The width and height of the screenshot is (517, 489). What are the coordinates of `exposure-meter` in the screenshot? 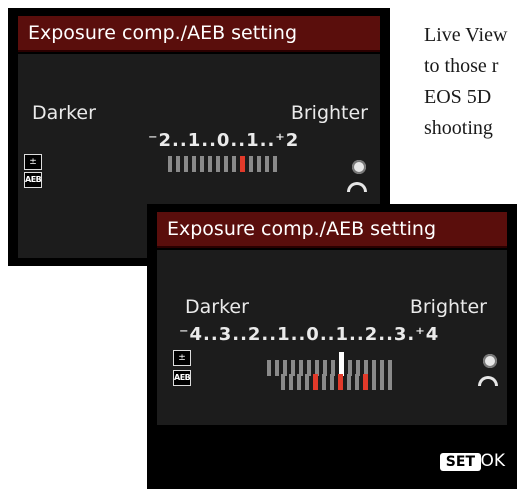 It's located at (224, 164).